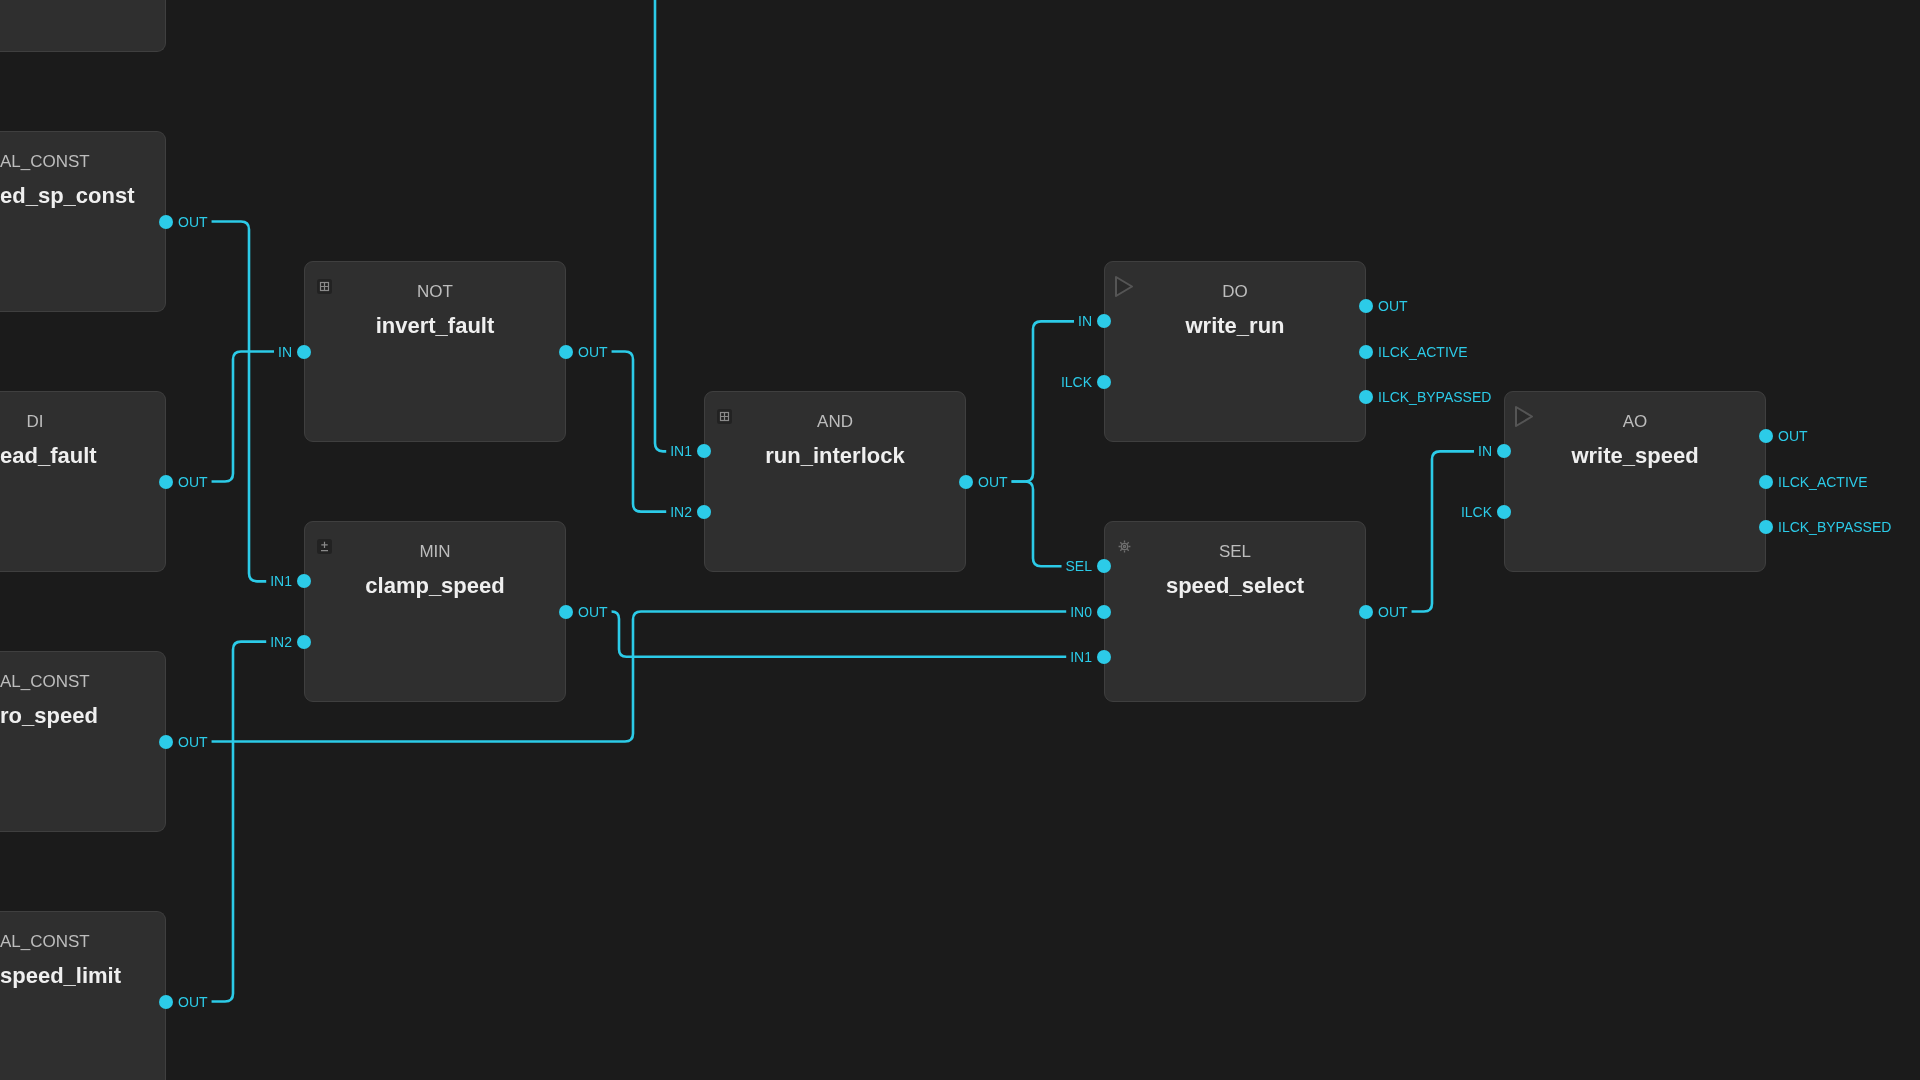  Describe the element at coordinates (835, 422) in the screenshot. I see `block-type-label: AND` at that location.